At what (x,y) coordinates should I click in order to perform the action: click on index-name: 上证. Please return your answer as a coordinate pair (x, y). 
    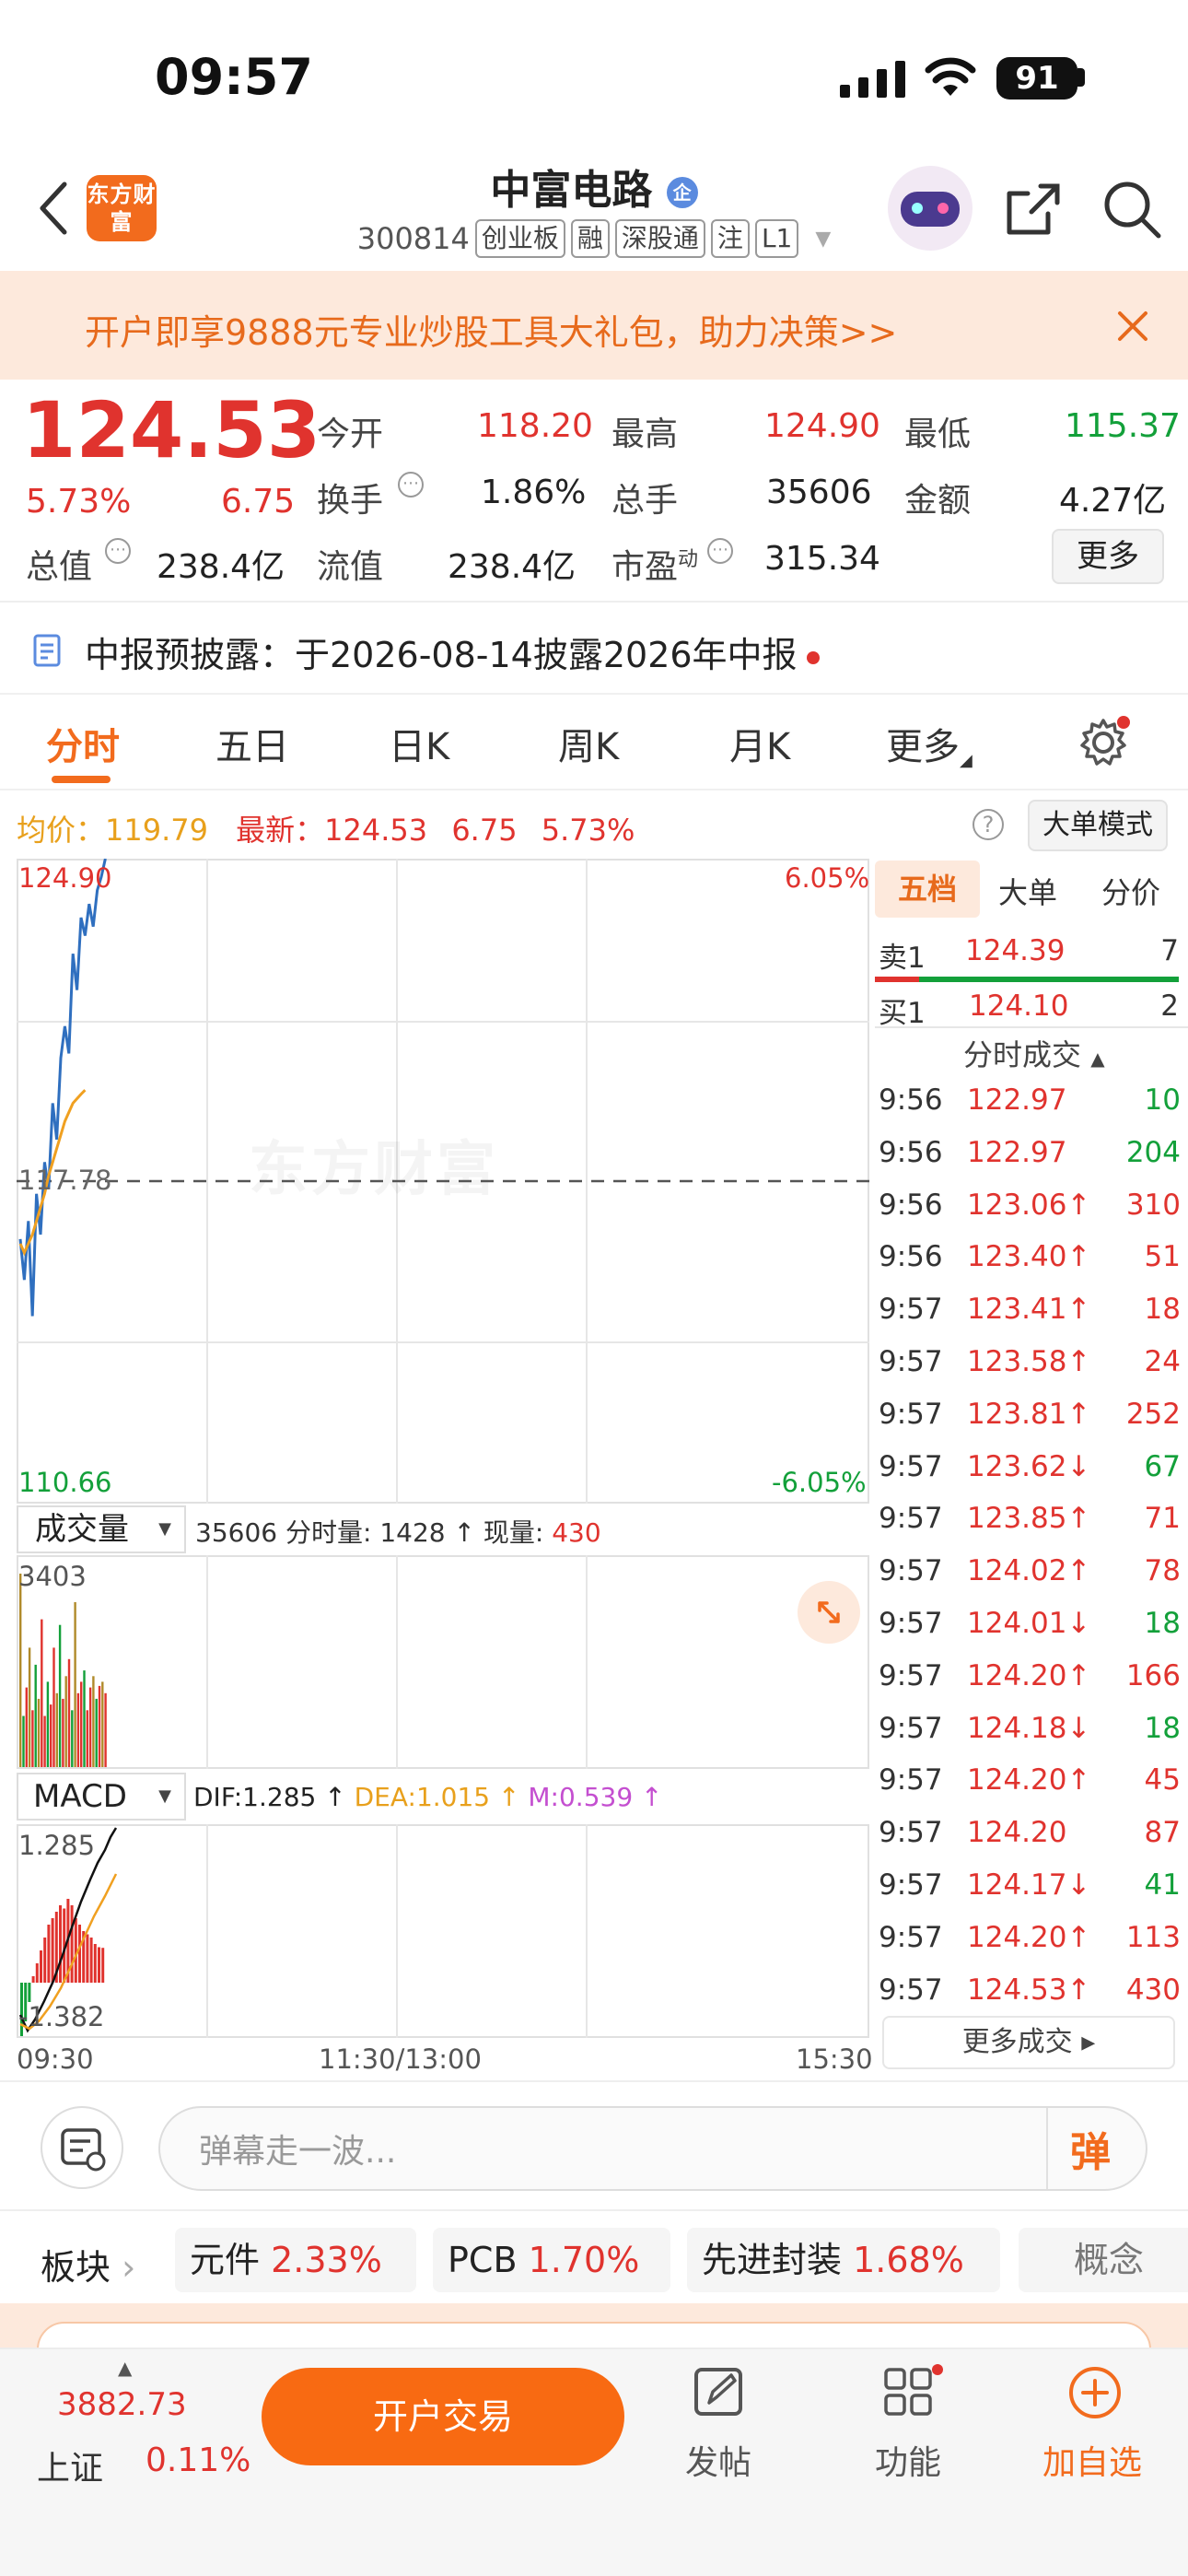
    Looking at the image, I should click on (70, 2465).